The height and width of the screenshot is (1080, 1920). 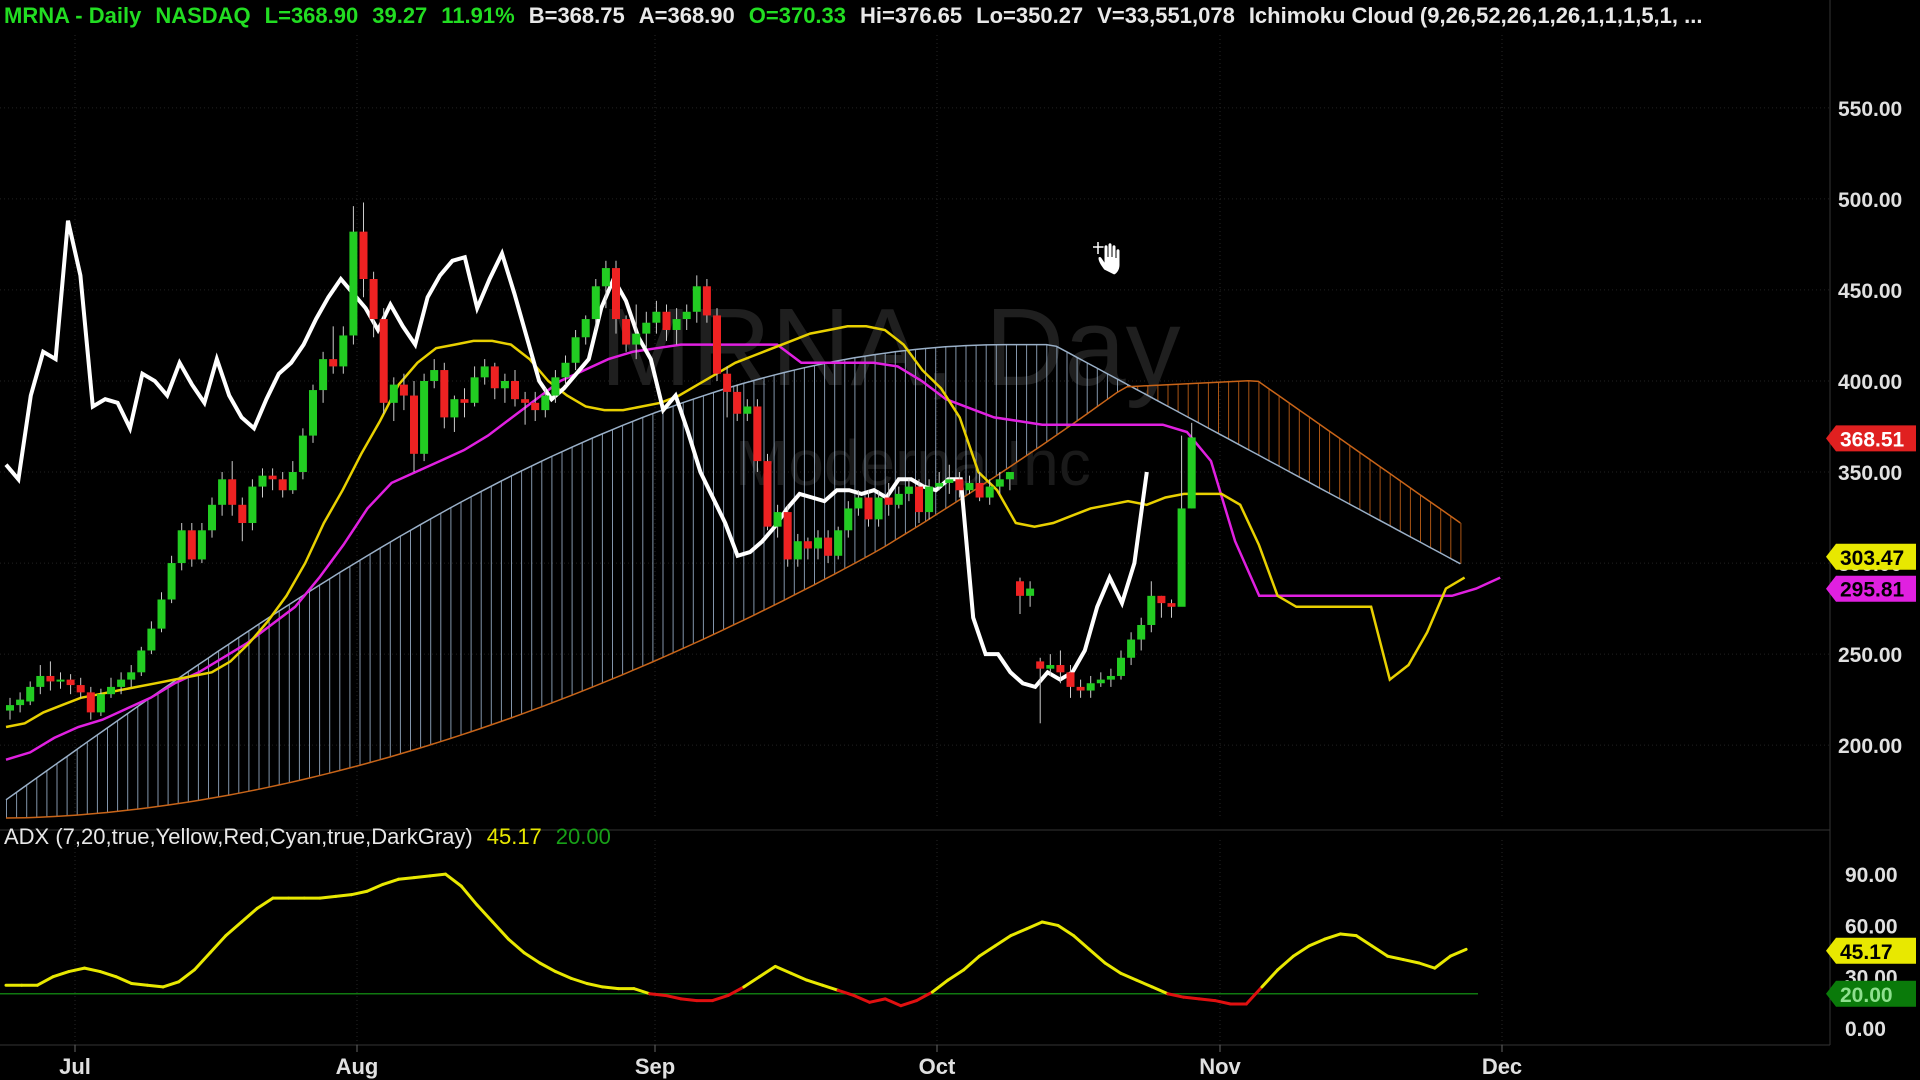 What do you see at coordinates (1870, 382) in the screenshot?
I see `price-tick-label: 400.00` at bounding box center [1870, 382].